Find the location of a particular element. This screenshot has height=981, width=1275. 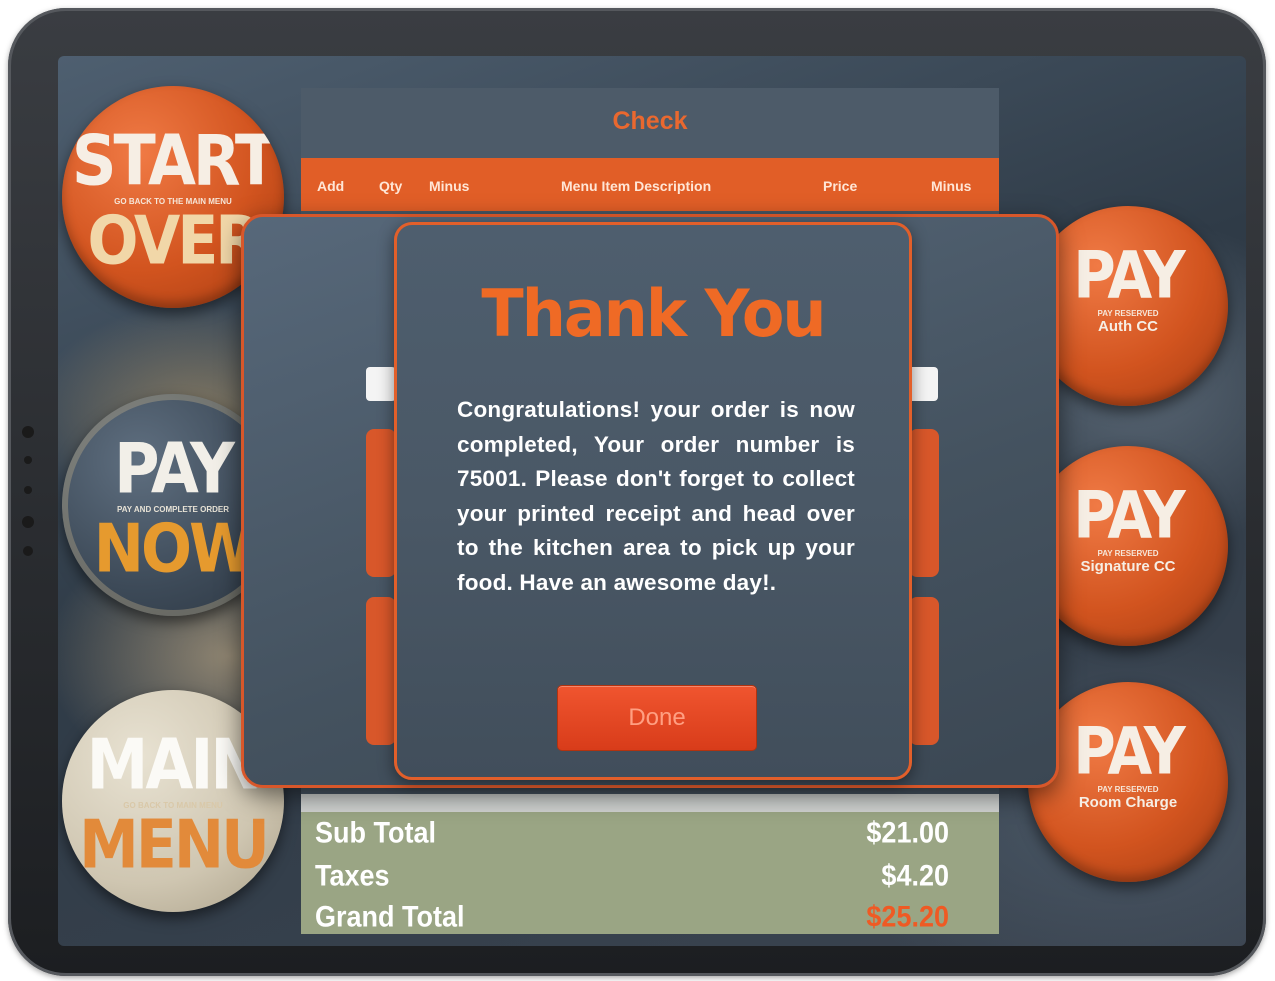

taxes-label: Taxes is located at coordinates (352, 876).